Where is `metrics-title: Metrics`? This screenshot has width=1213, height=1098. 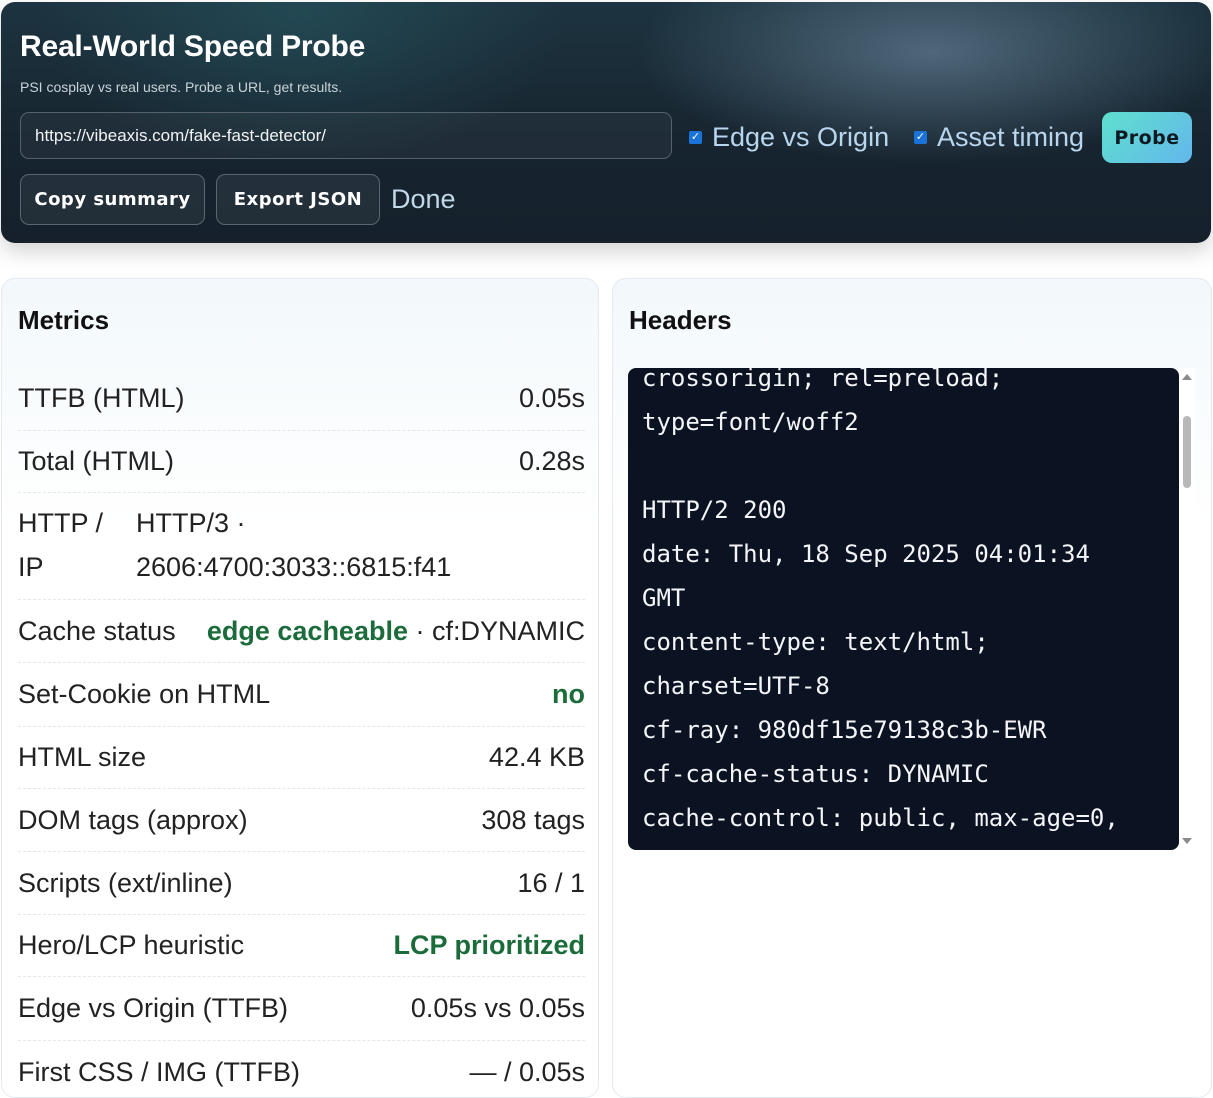
metrics-title: Metrics is located at coordinates (64, 320).